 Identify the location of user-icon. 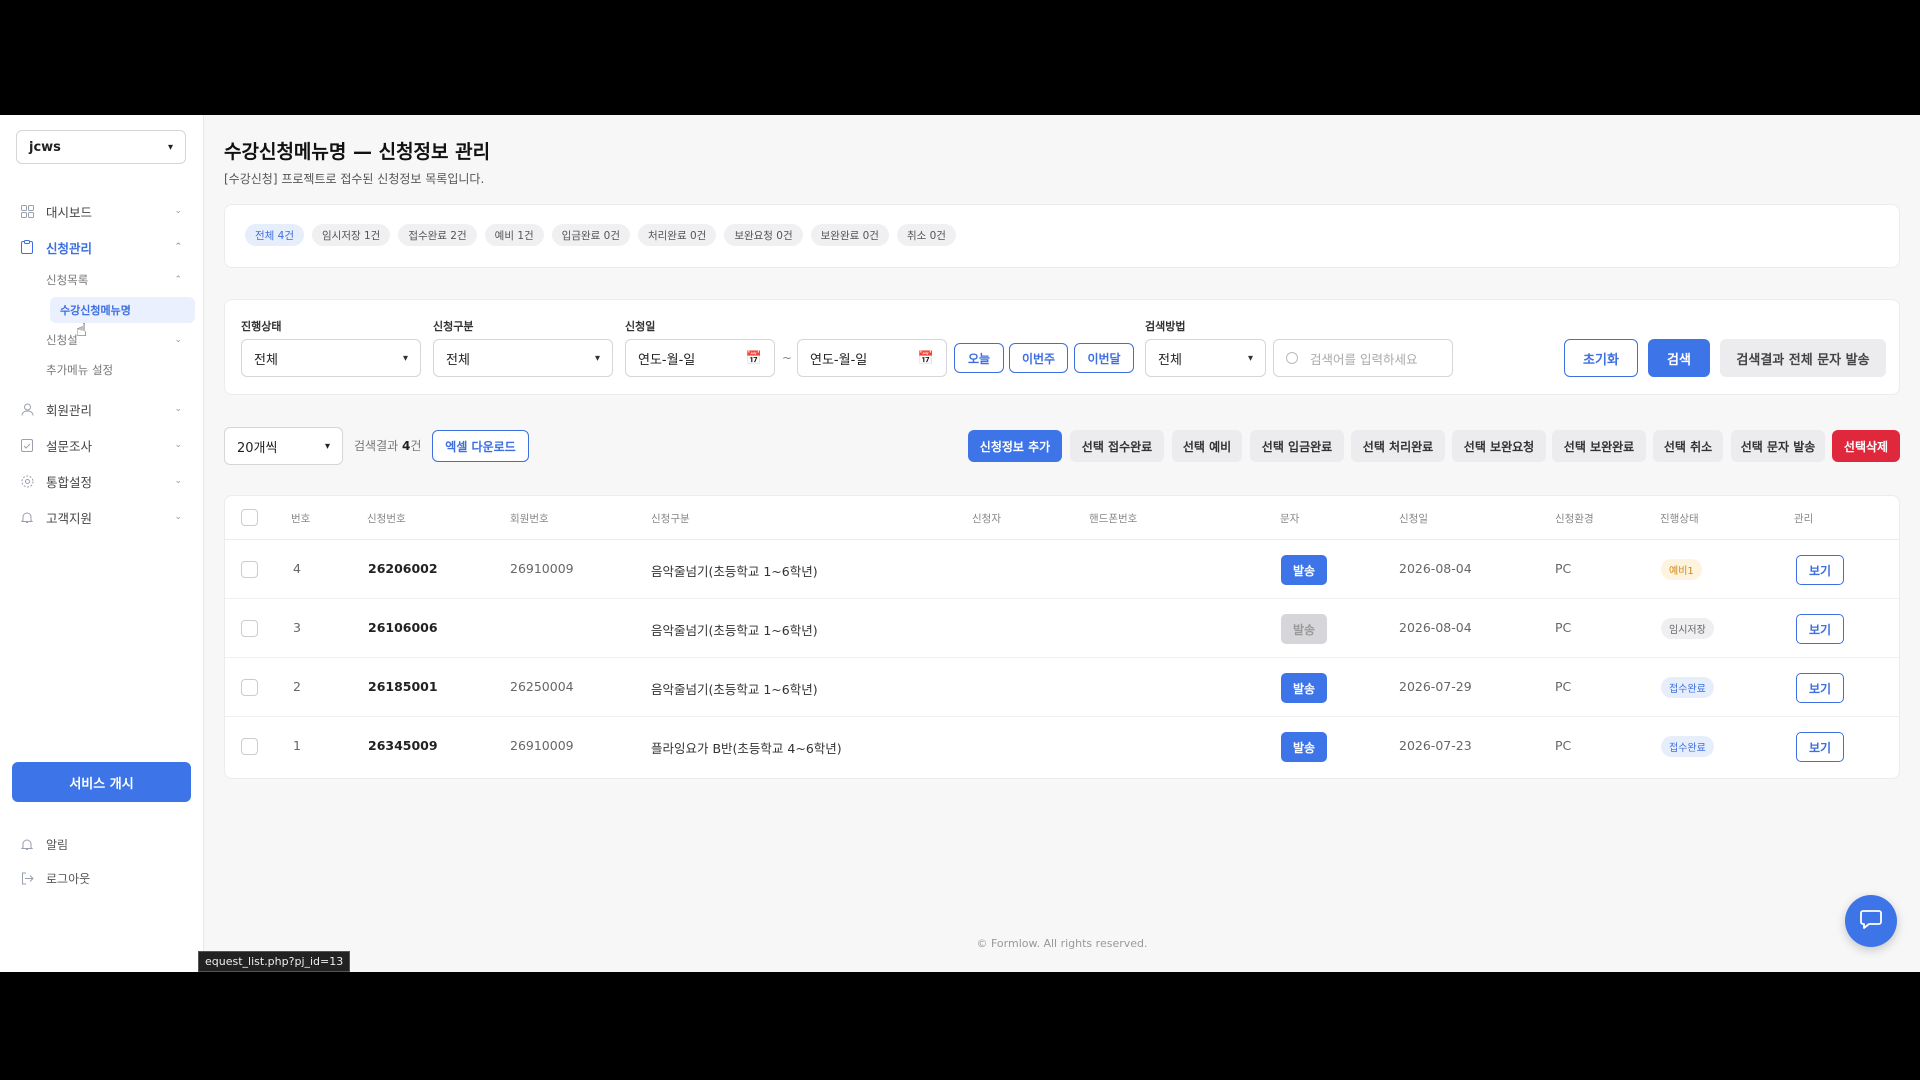
(27, 409).